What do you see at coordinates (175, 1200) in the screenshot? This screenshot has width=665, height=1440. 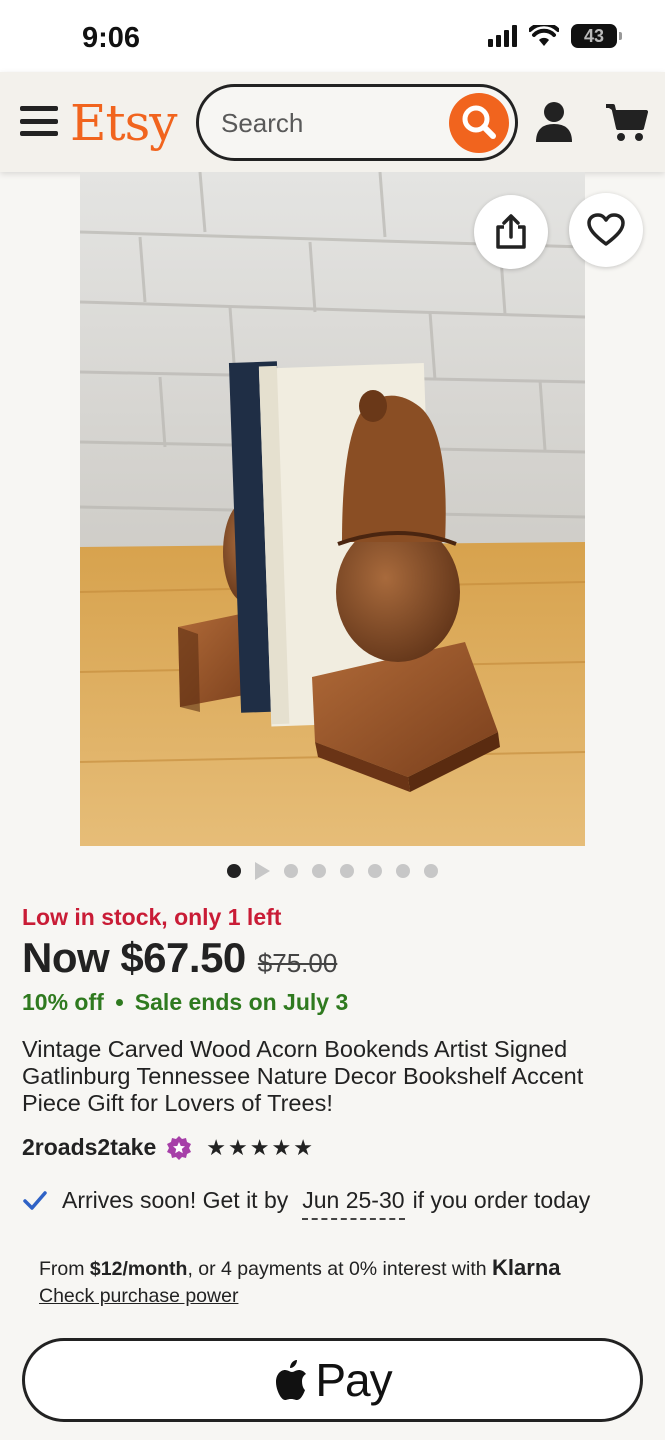 I see `arrival-prefix: Arrives soon! Get it by` at bounding box center [175, 1200].